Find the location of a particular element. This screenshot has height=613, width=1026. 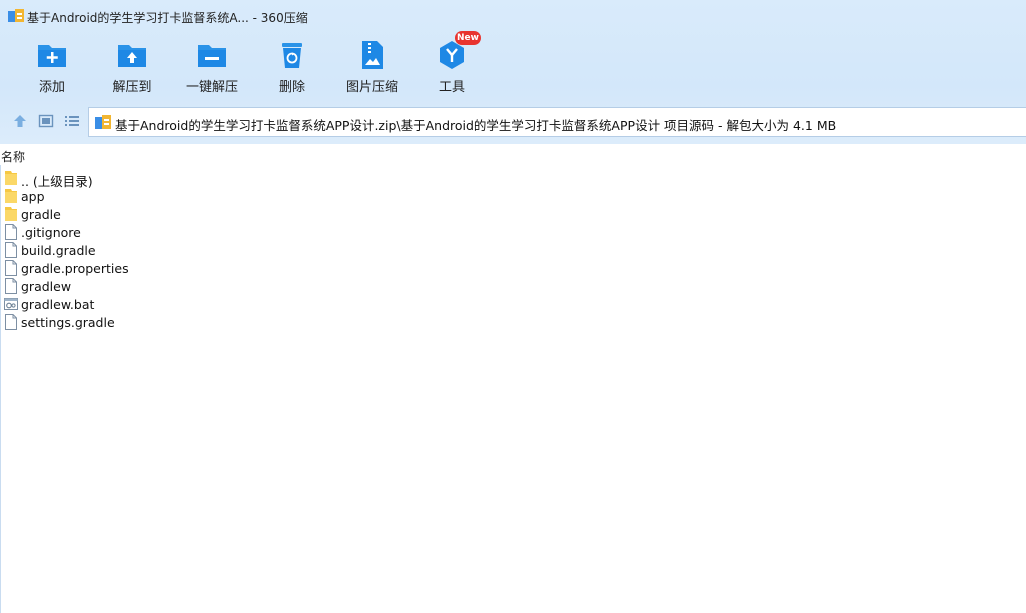

recycle-bin-icon is located at coordinates (292, 55).